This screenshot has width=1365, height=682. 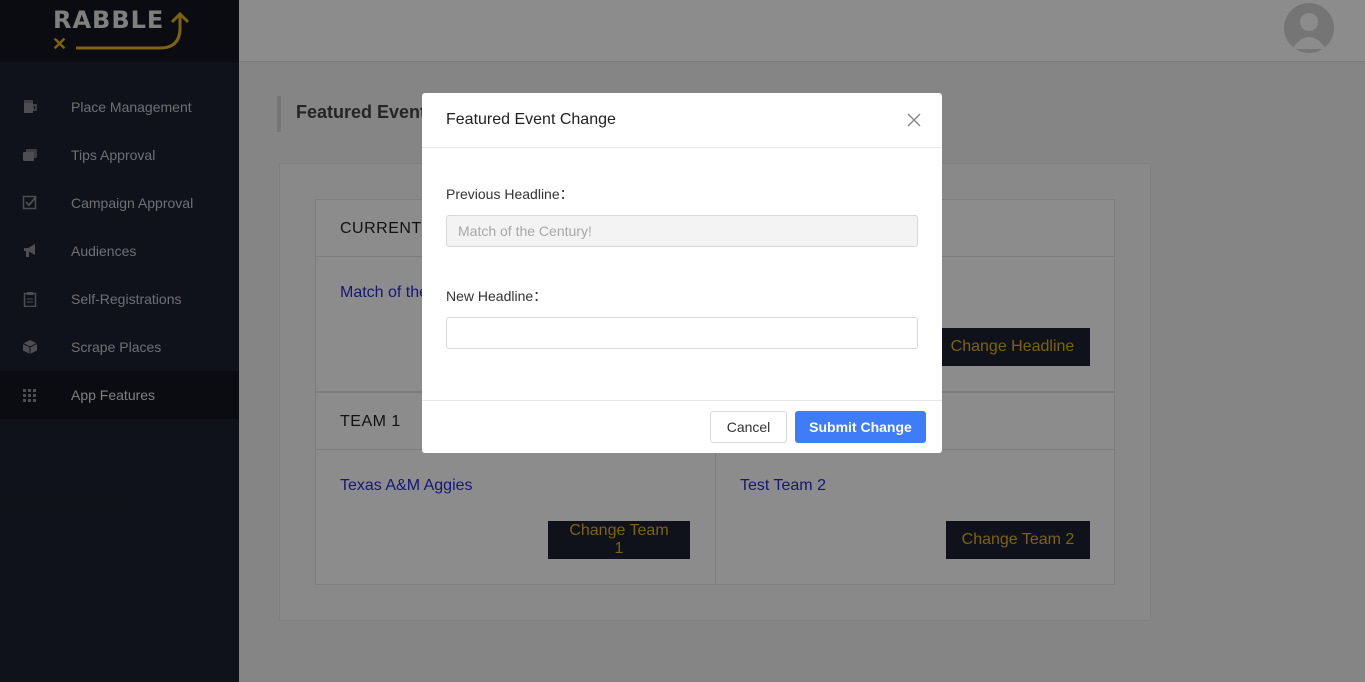 What do you see at coordinates (860, 427) in the screenshot?
I see `submit-change-button: Submit Change` at bounding box center [860, 427].